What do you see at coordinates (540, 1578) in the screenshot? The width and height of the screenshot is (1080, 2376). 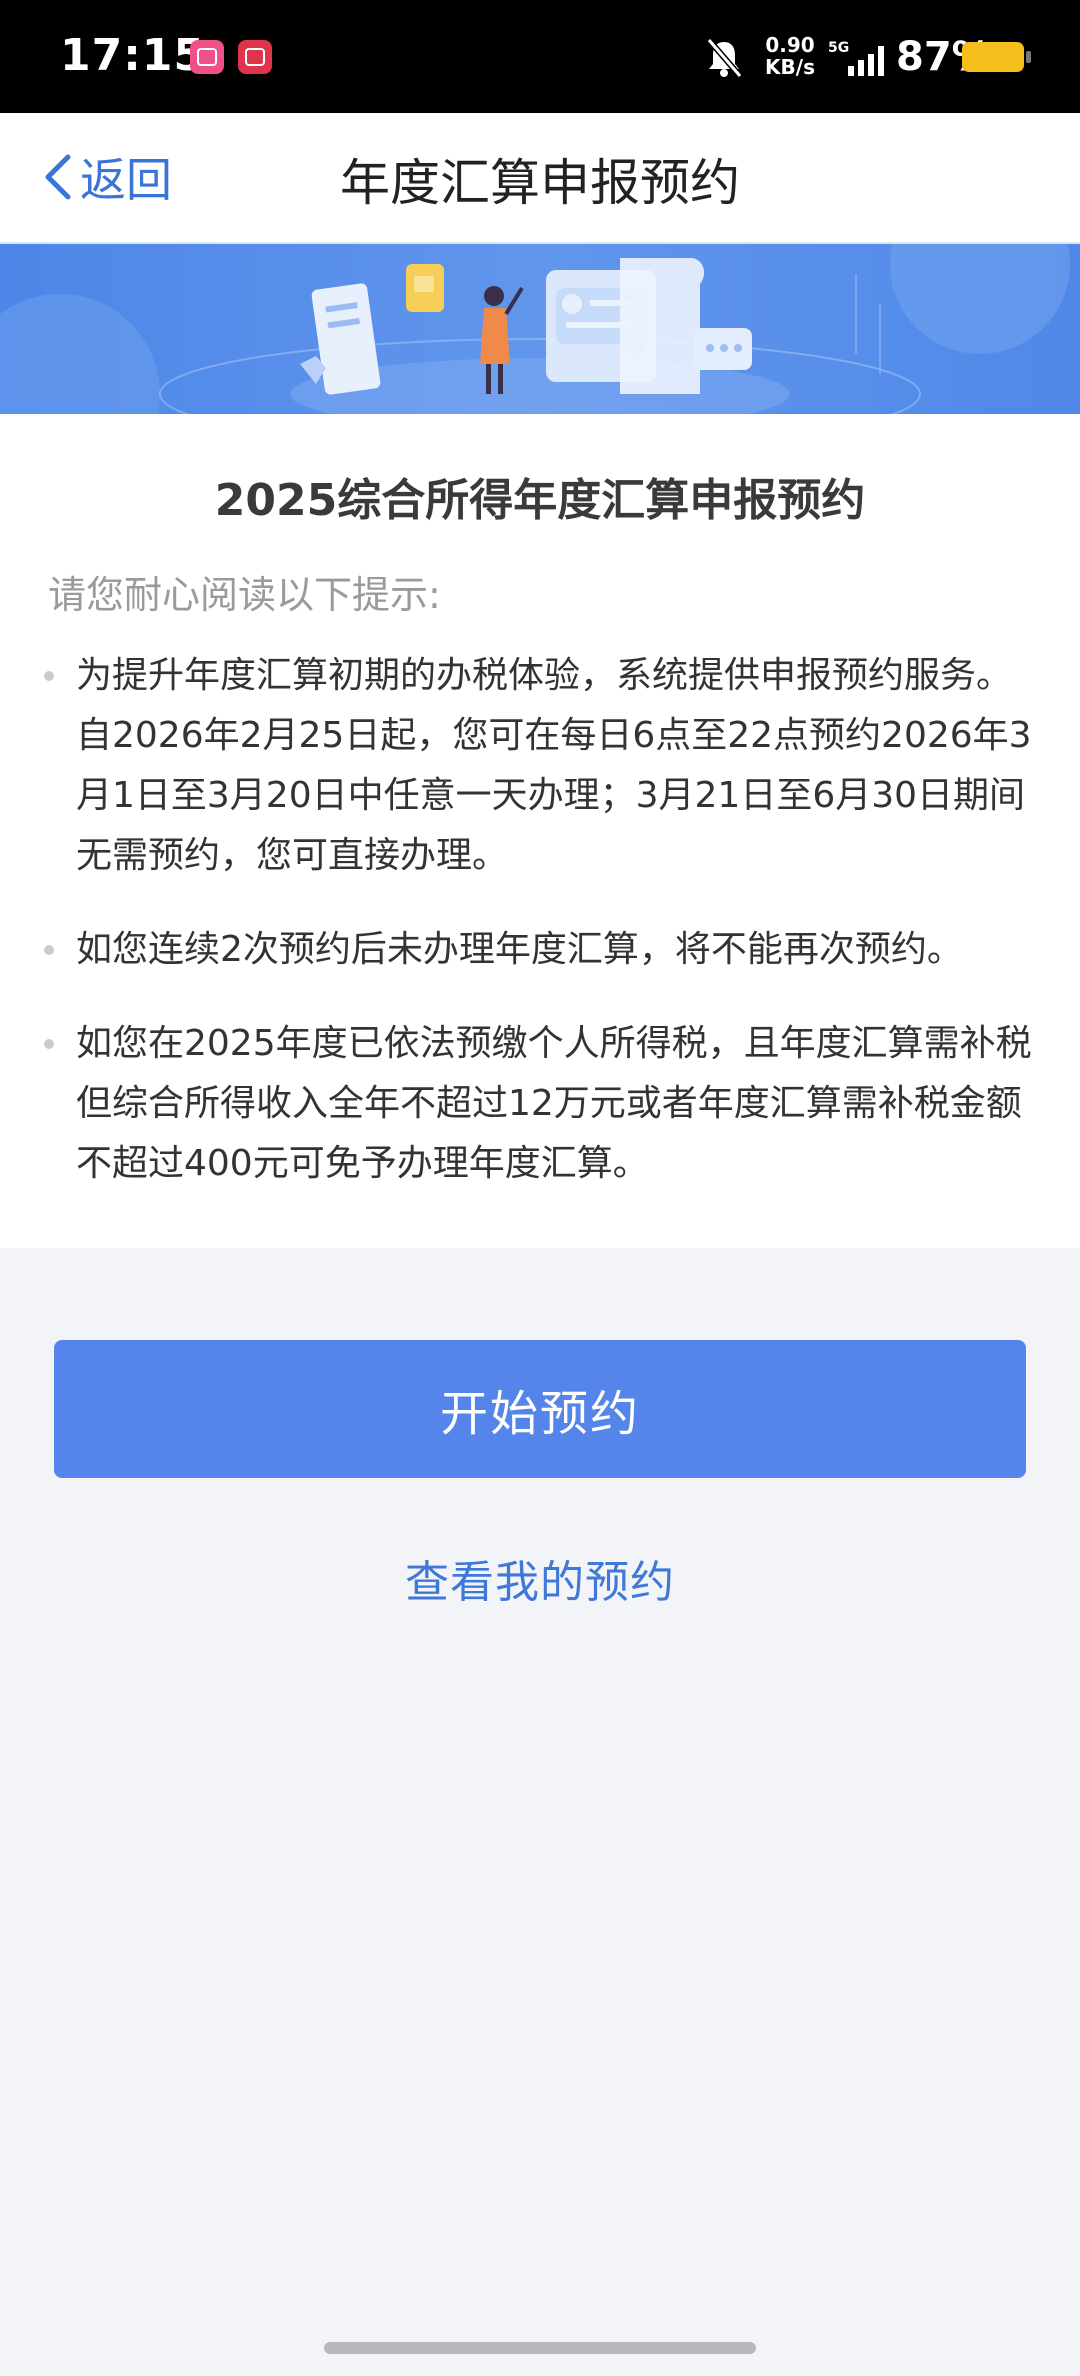 I see `view-my-reservation-link: 查看我的预约` at bounding box center [540, 1578].